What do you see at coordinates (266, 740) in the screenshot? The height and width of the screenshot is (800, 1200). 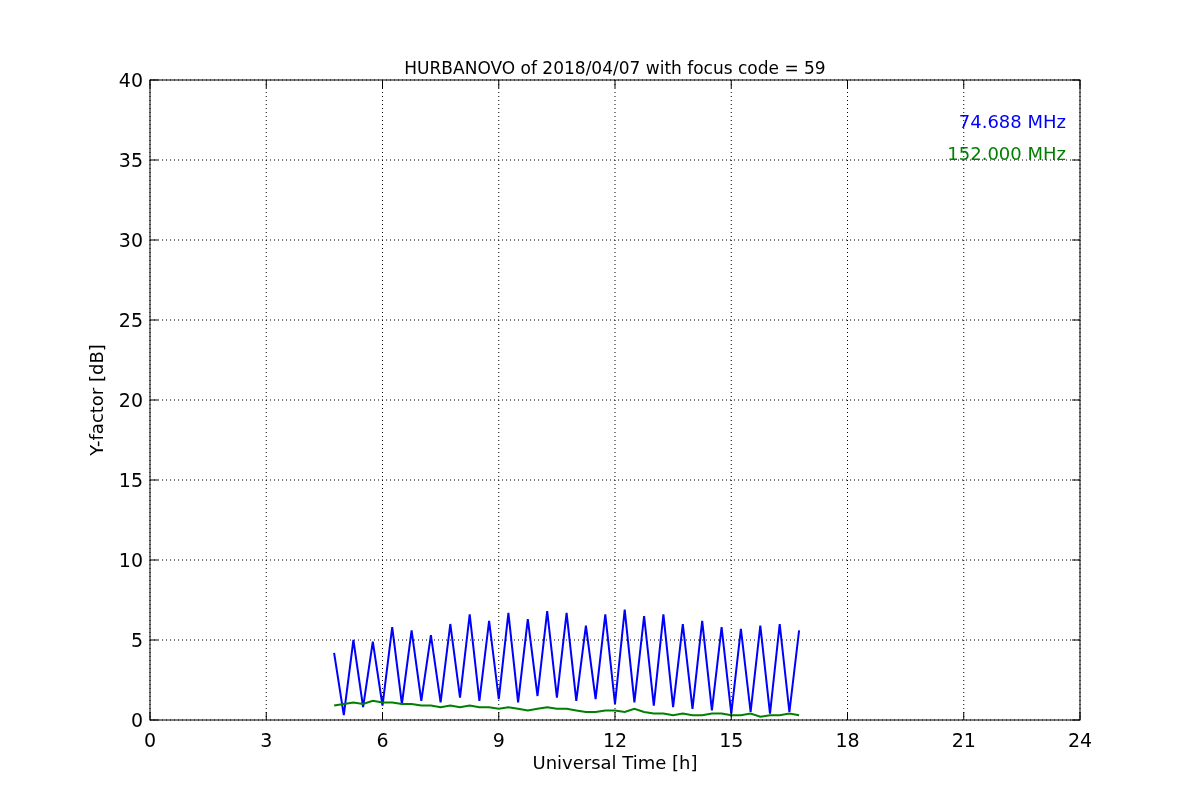 I see `tick-label: 3` at bounding box center [266, 740].